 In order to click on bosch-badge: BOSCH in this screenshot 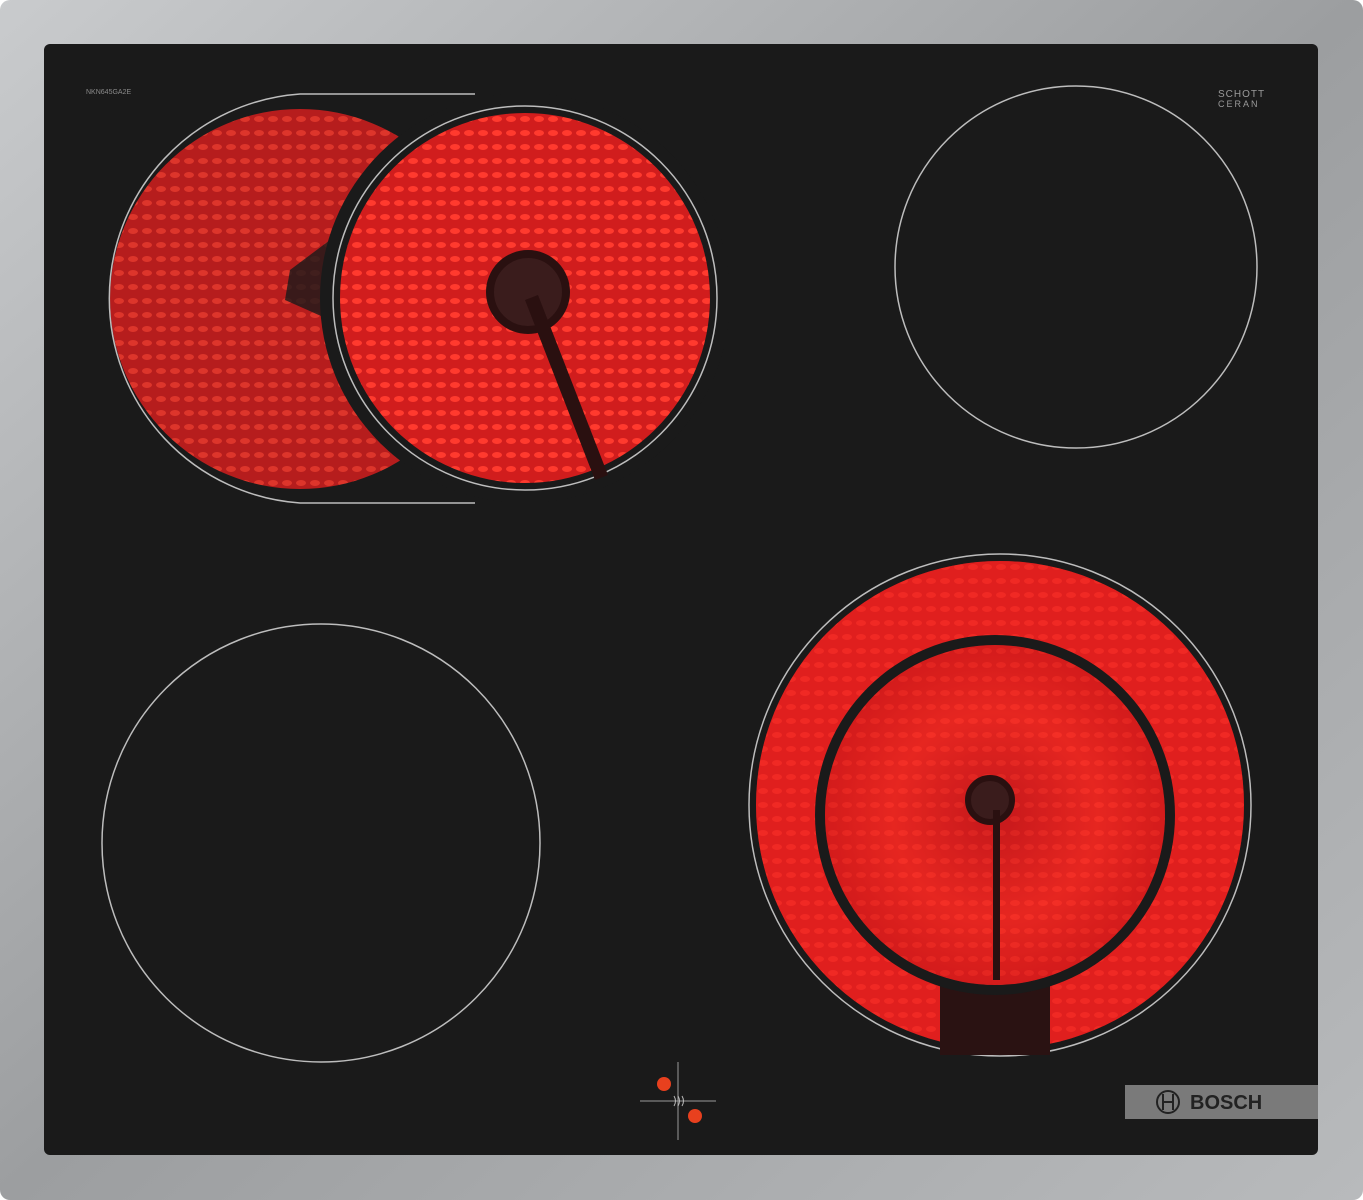, I will do `click(1221, 1102)`.